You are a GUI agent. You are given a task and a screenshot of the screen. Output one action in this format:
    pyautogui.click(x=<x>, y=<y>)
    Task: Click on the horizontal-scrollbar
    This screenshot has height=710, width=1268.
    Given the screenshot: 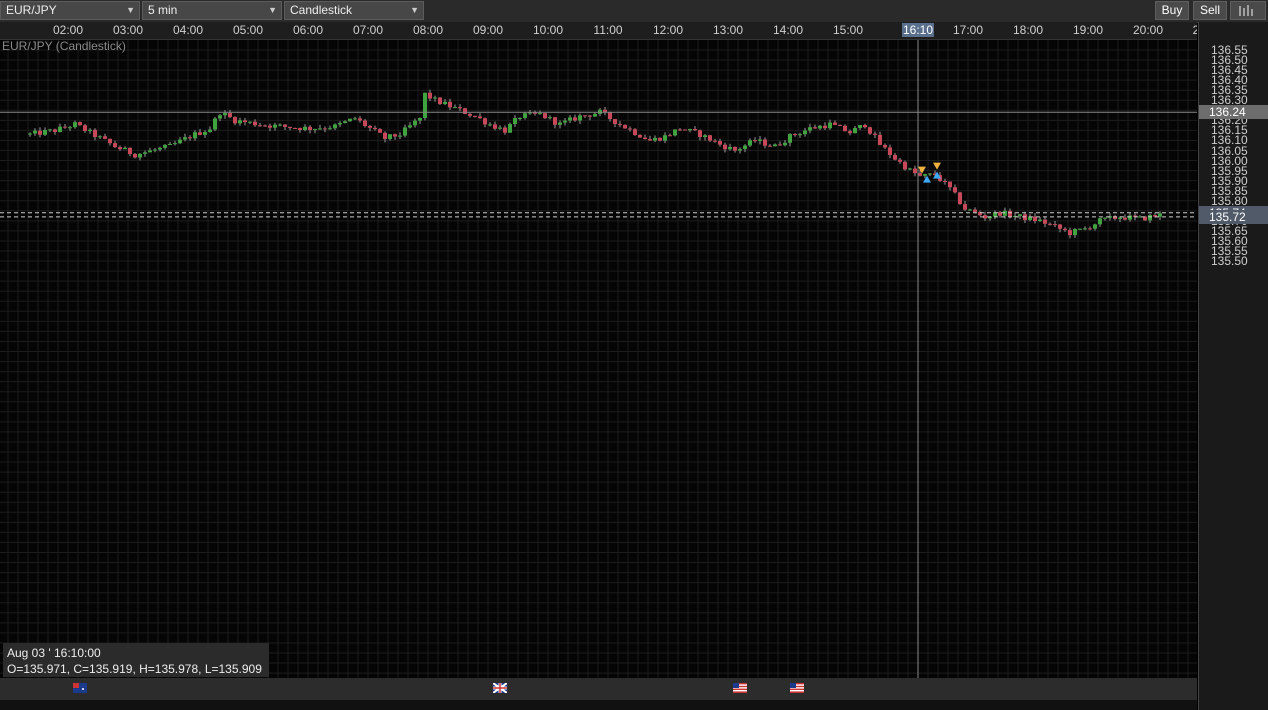 What is the action you would take?
    pyautogui.click(x=598, y=705)
    